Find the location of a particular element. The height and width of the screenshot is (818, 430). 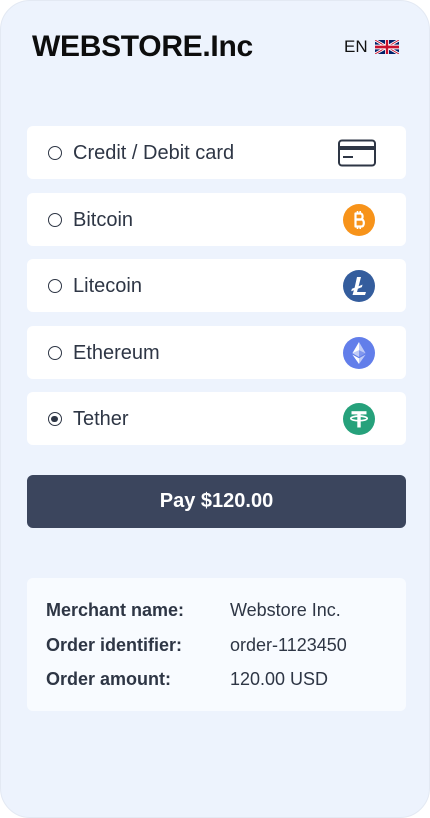

uk-flag-icon is located at coordinates (386, 47).